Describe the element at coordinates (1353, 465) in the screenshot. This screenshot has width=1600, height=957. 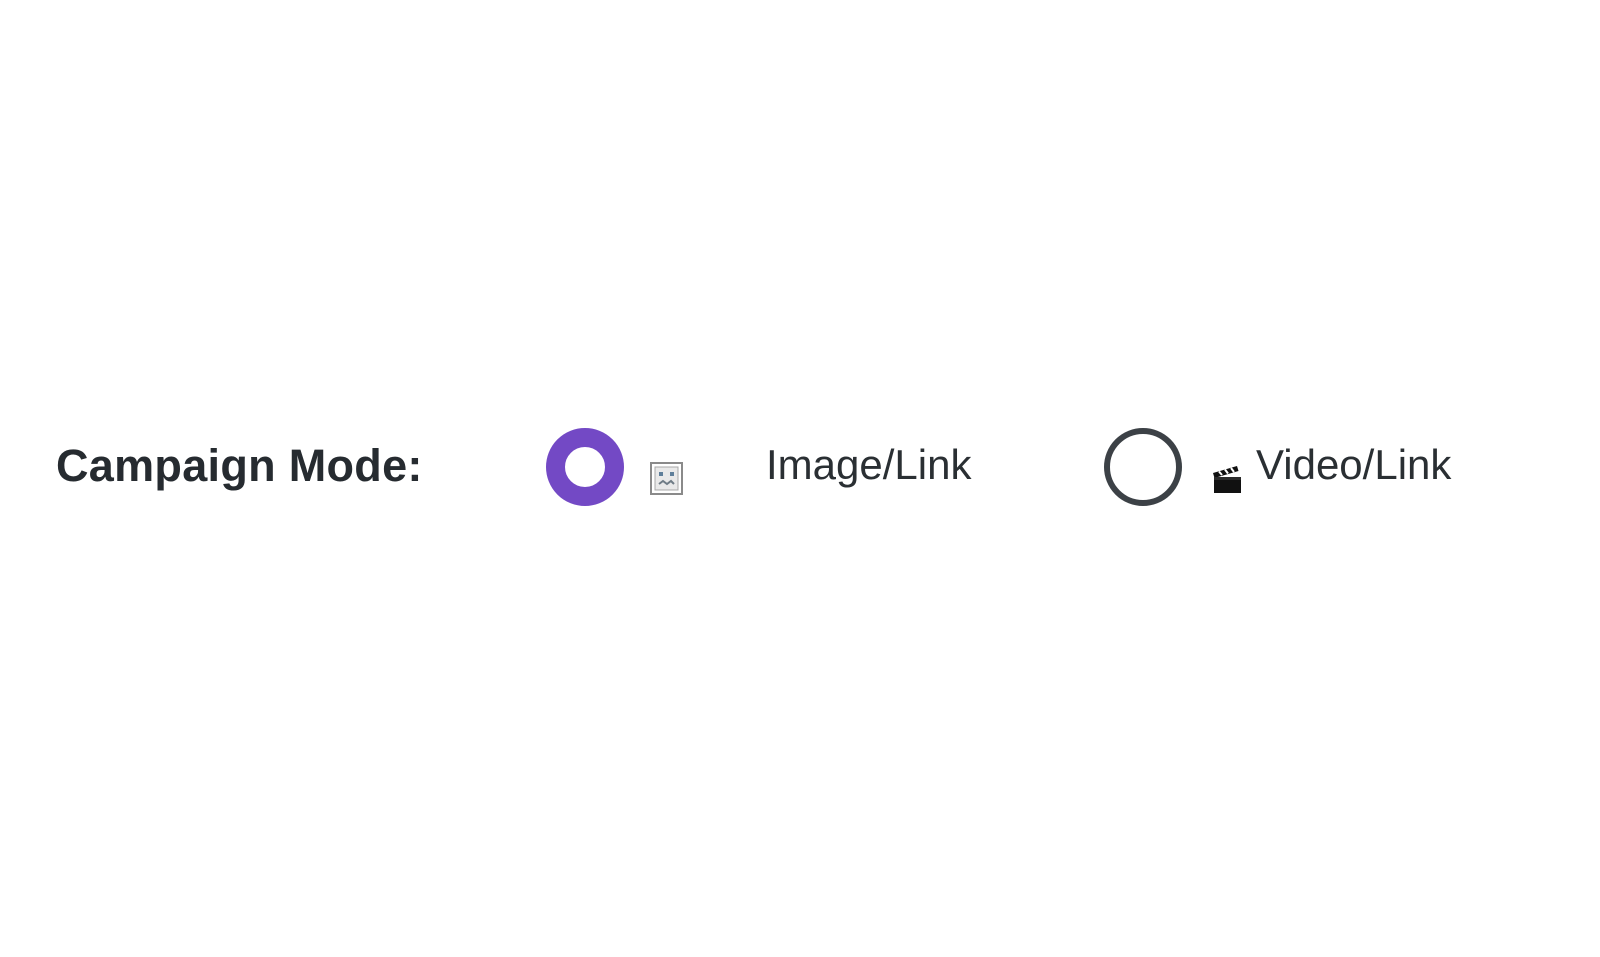
I see `video-link-label: Video/Link` at that location.